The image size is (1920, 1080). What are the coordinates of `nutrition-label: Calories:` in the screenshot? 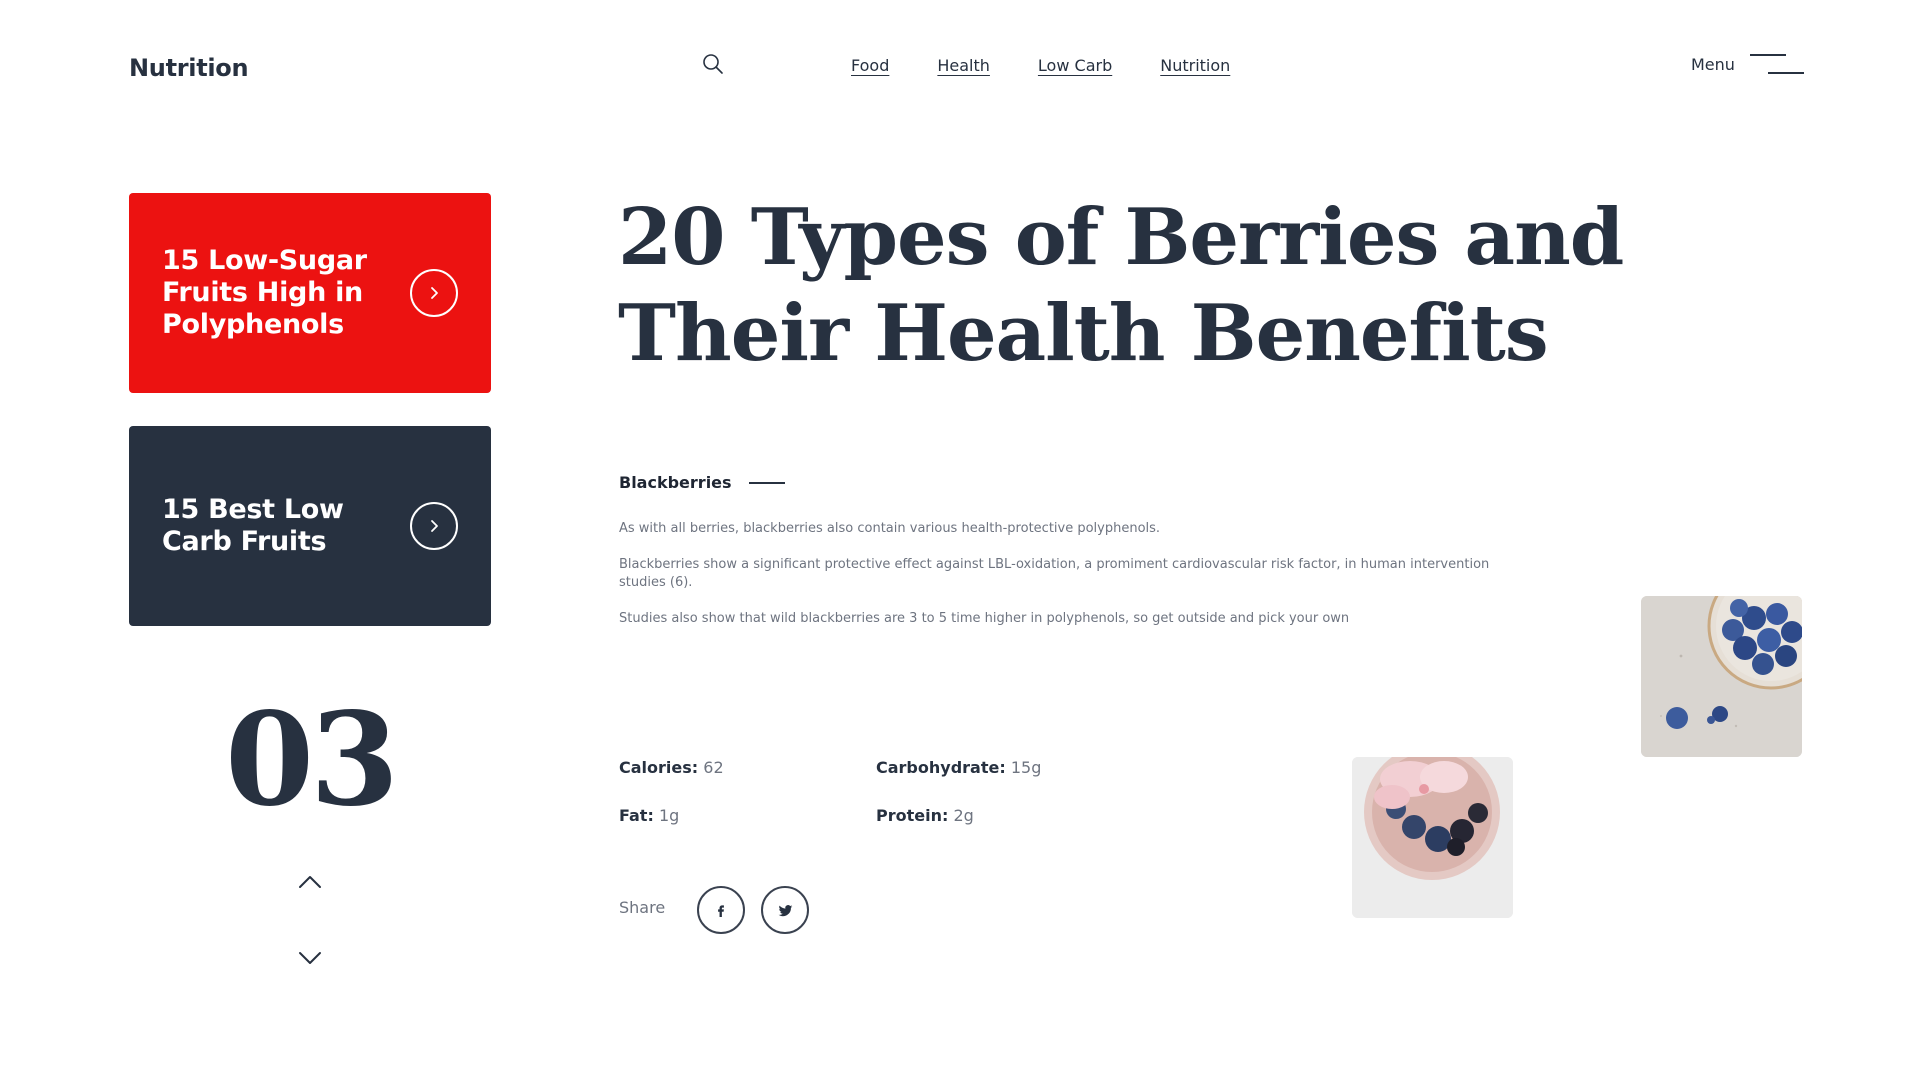 It's located at (659, 767).